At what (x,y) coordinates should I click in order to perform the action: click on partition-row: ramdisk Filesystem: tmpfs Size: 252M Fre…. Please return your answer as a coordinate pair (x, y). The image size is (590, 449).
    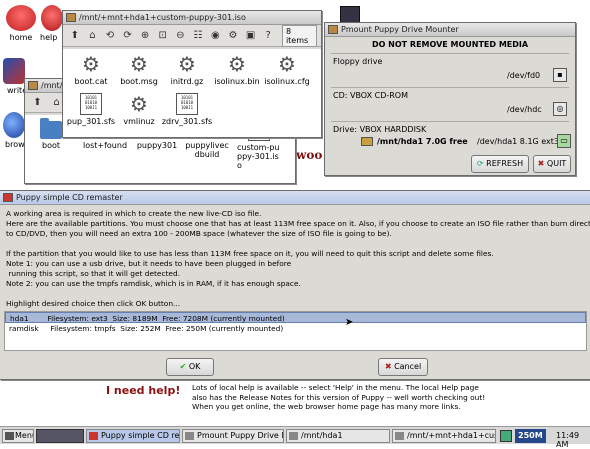
    Looking at the image, I should click on (295, 328).